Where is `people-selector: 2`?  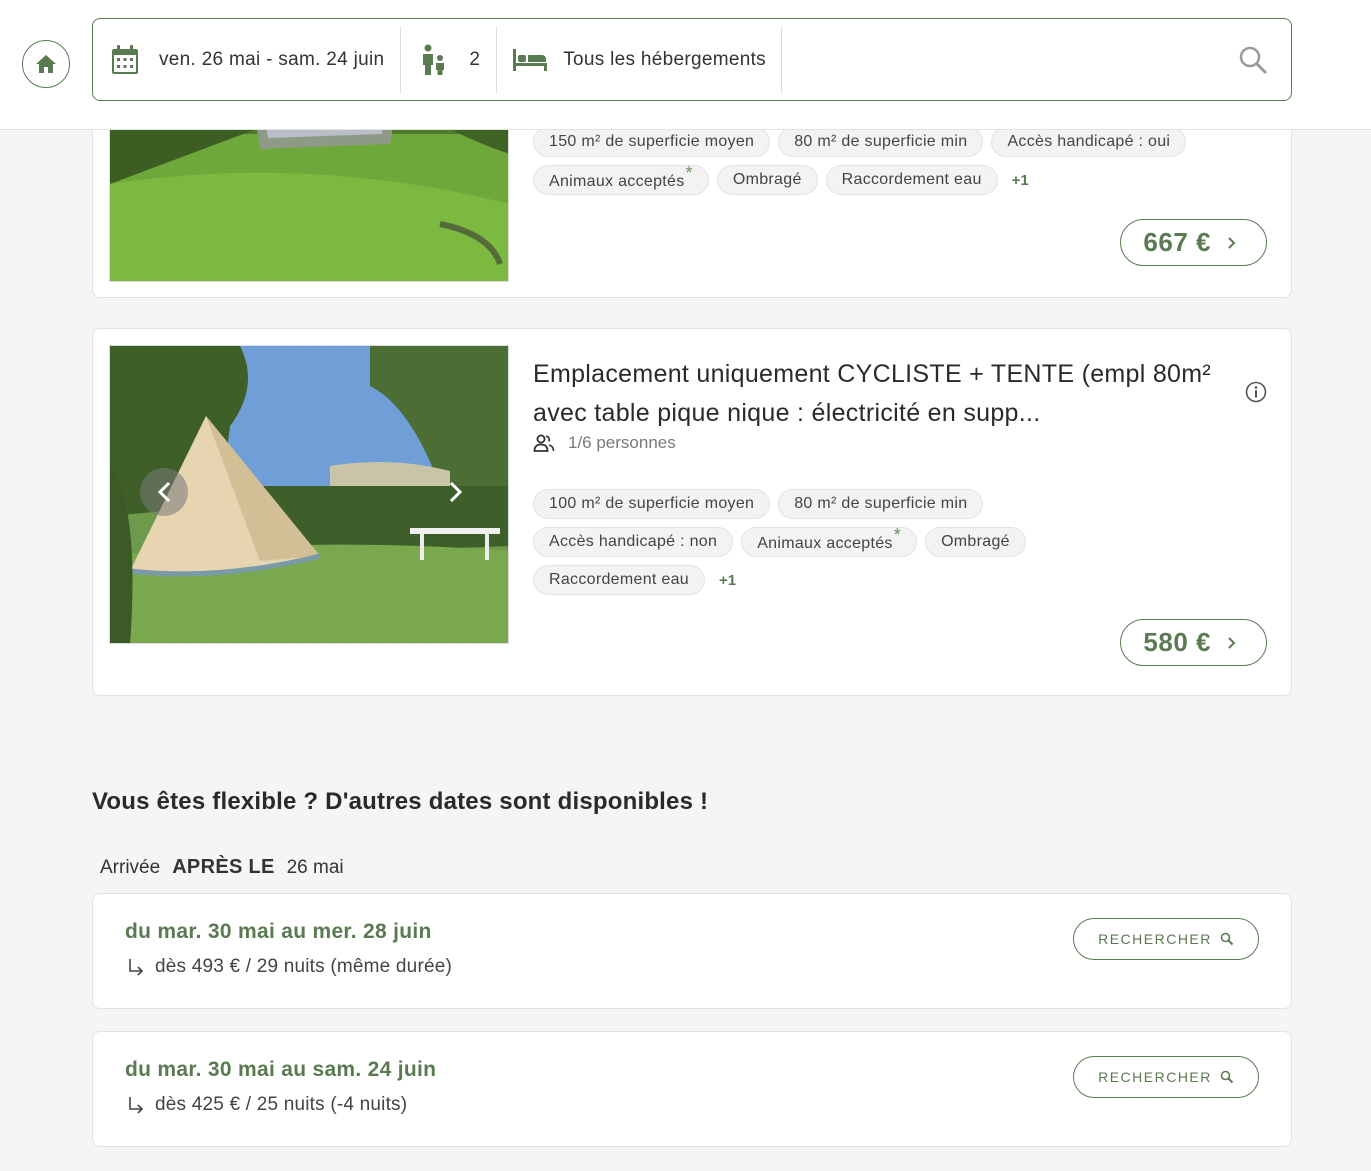 people-selector: 2 is located at coordinates (448, 60).